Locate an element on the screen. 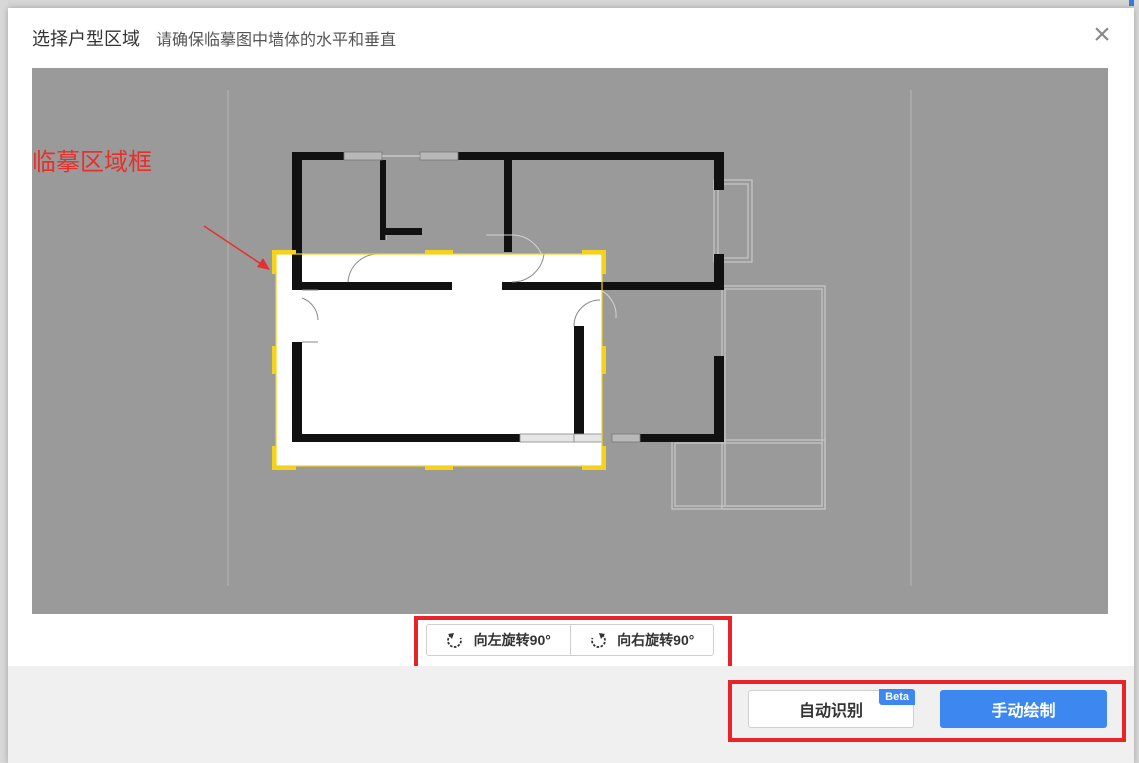  background-right-panel is located at coordinates (1136, 381).